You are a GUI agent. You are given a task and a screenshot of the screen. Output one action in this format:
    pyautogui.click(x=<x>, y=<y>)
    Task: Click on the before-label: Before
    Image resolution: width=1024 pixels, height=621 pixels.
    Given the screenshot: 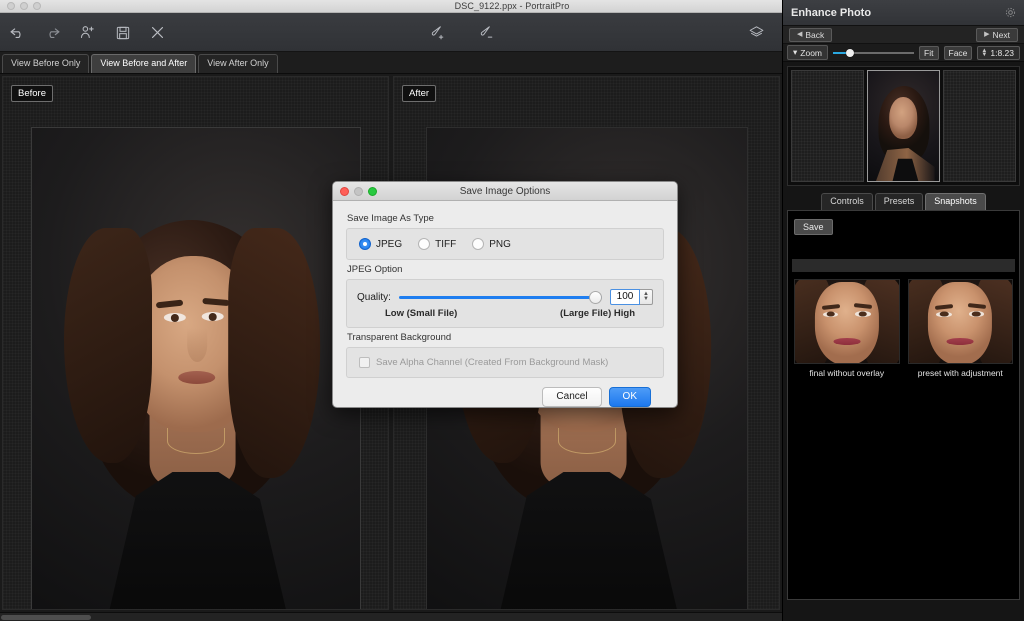 What is the action you would take?
    pyautogui.click(x=32, y=93)
    